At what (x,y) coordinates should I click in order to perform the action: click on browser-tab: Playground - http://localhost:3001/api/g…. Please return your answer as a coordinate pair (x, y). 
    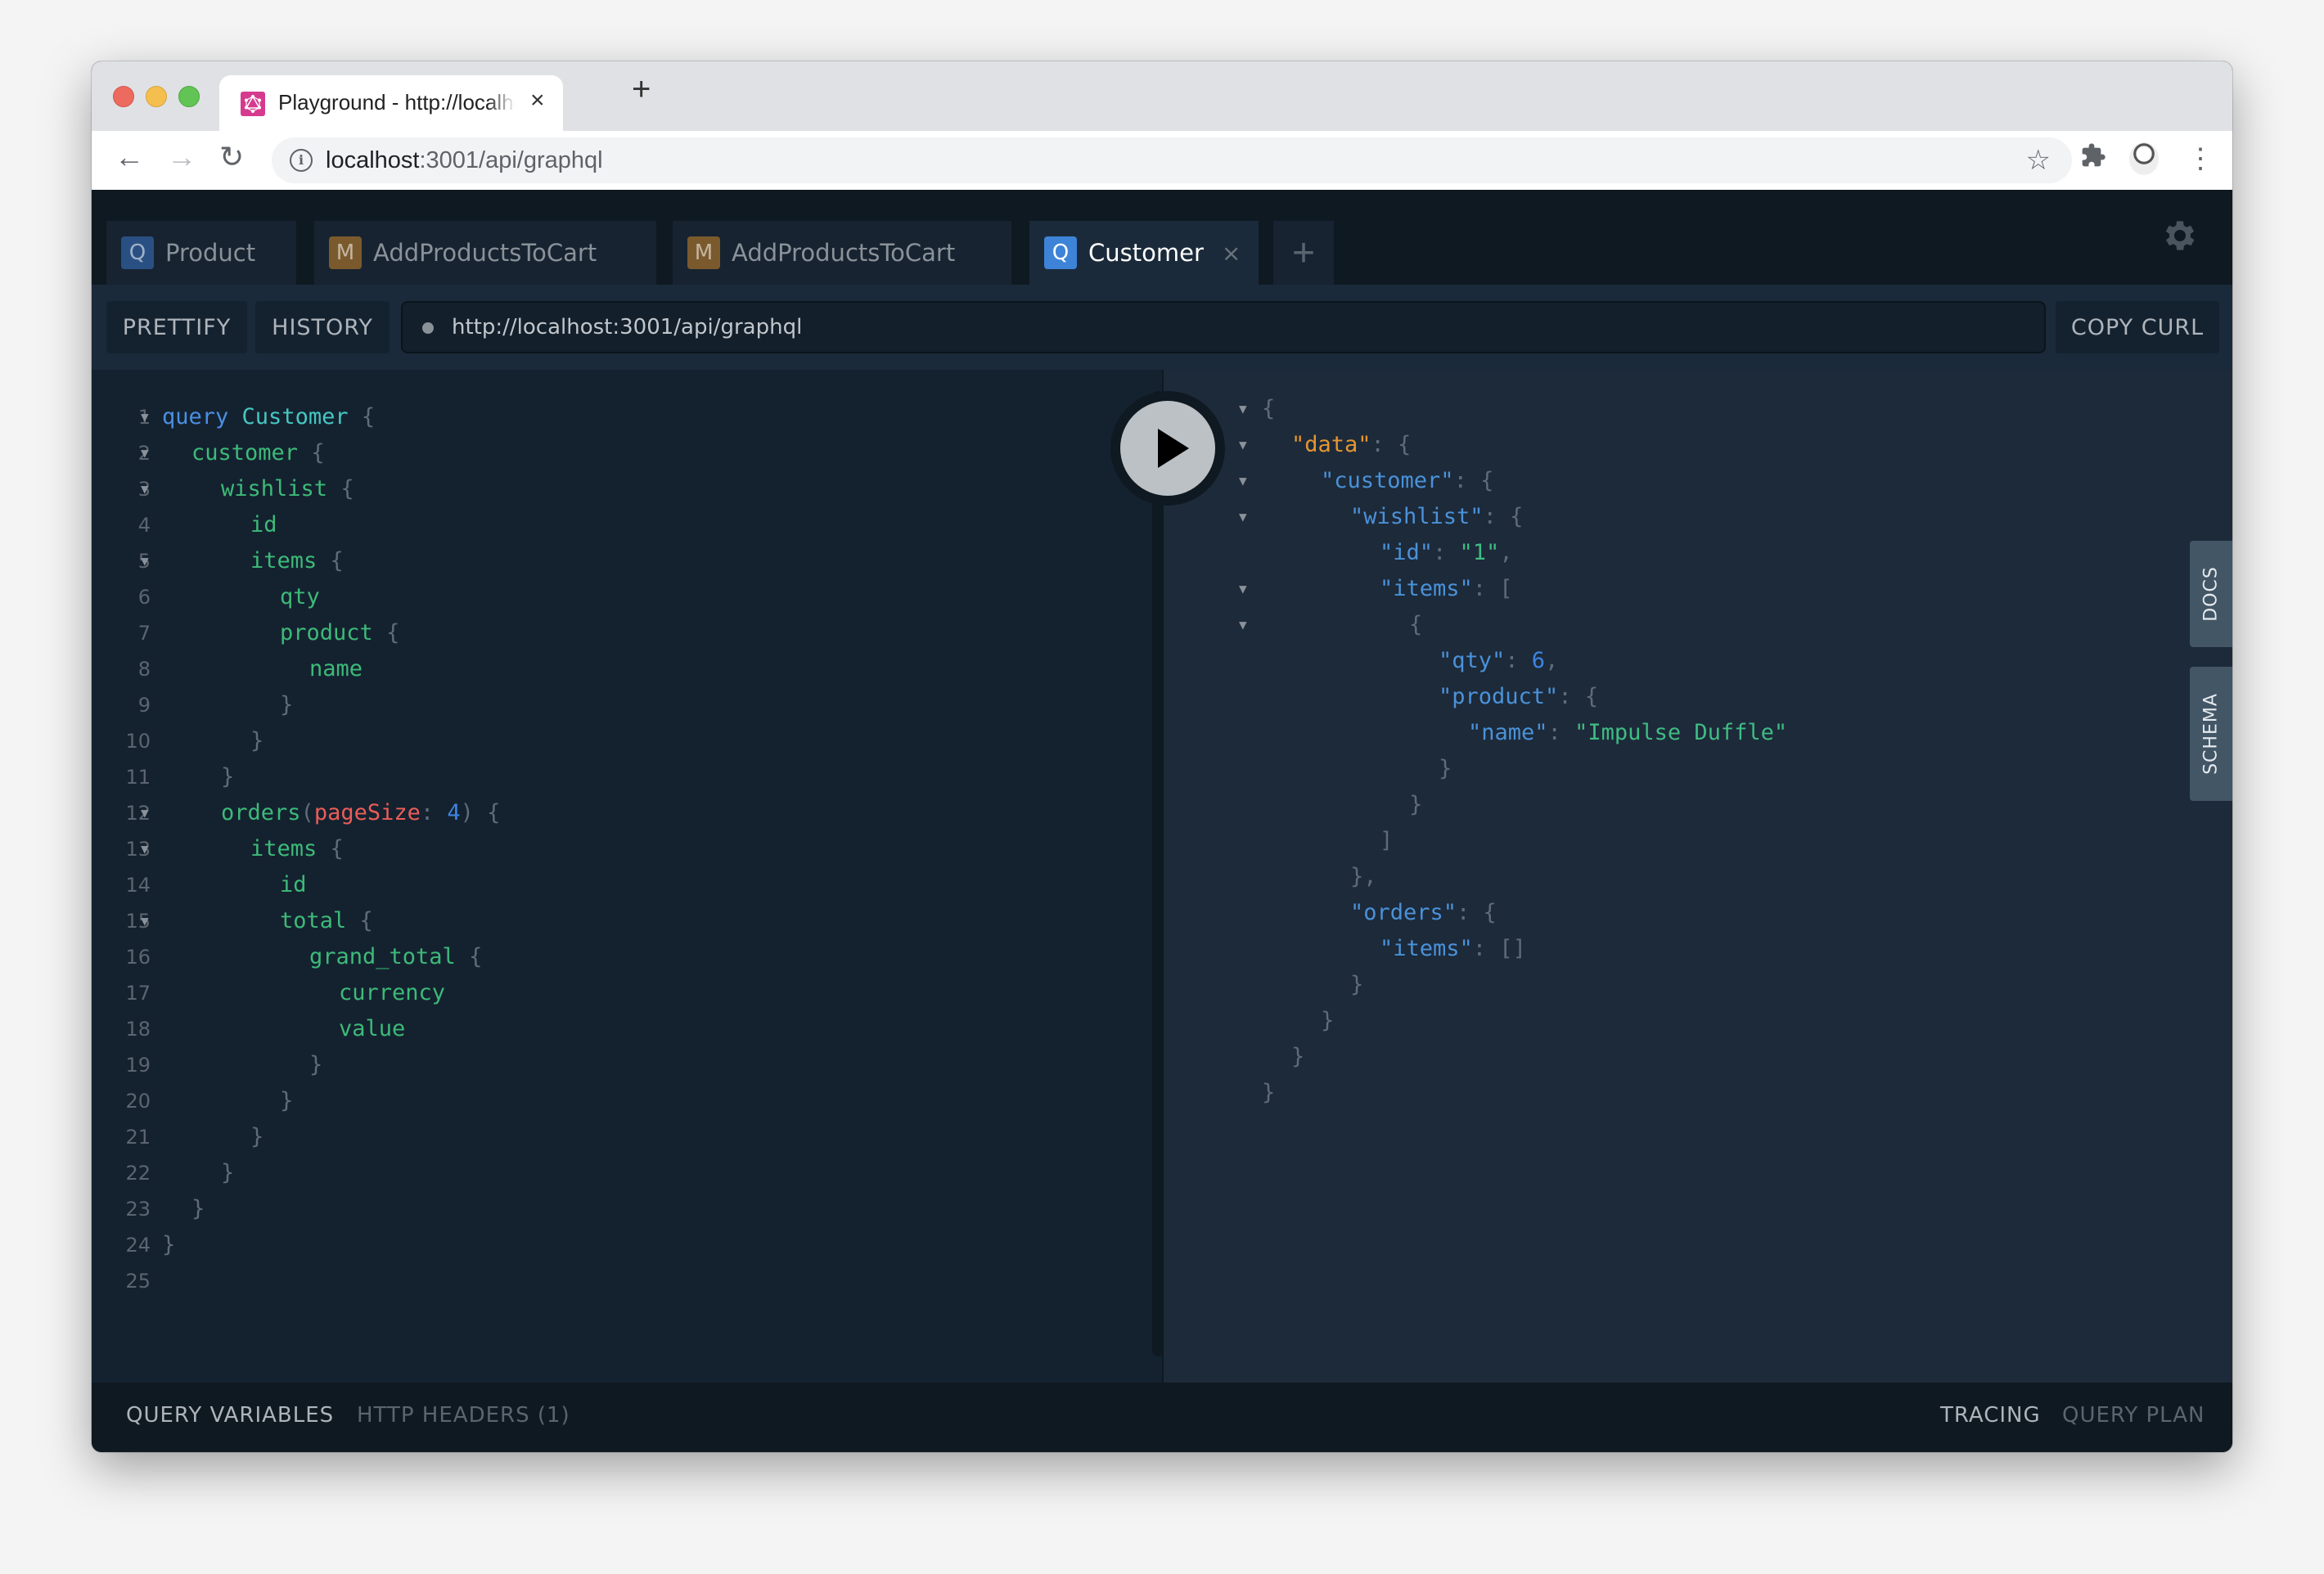
    Looking at the image, I should click on (391, 103).